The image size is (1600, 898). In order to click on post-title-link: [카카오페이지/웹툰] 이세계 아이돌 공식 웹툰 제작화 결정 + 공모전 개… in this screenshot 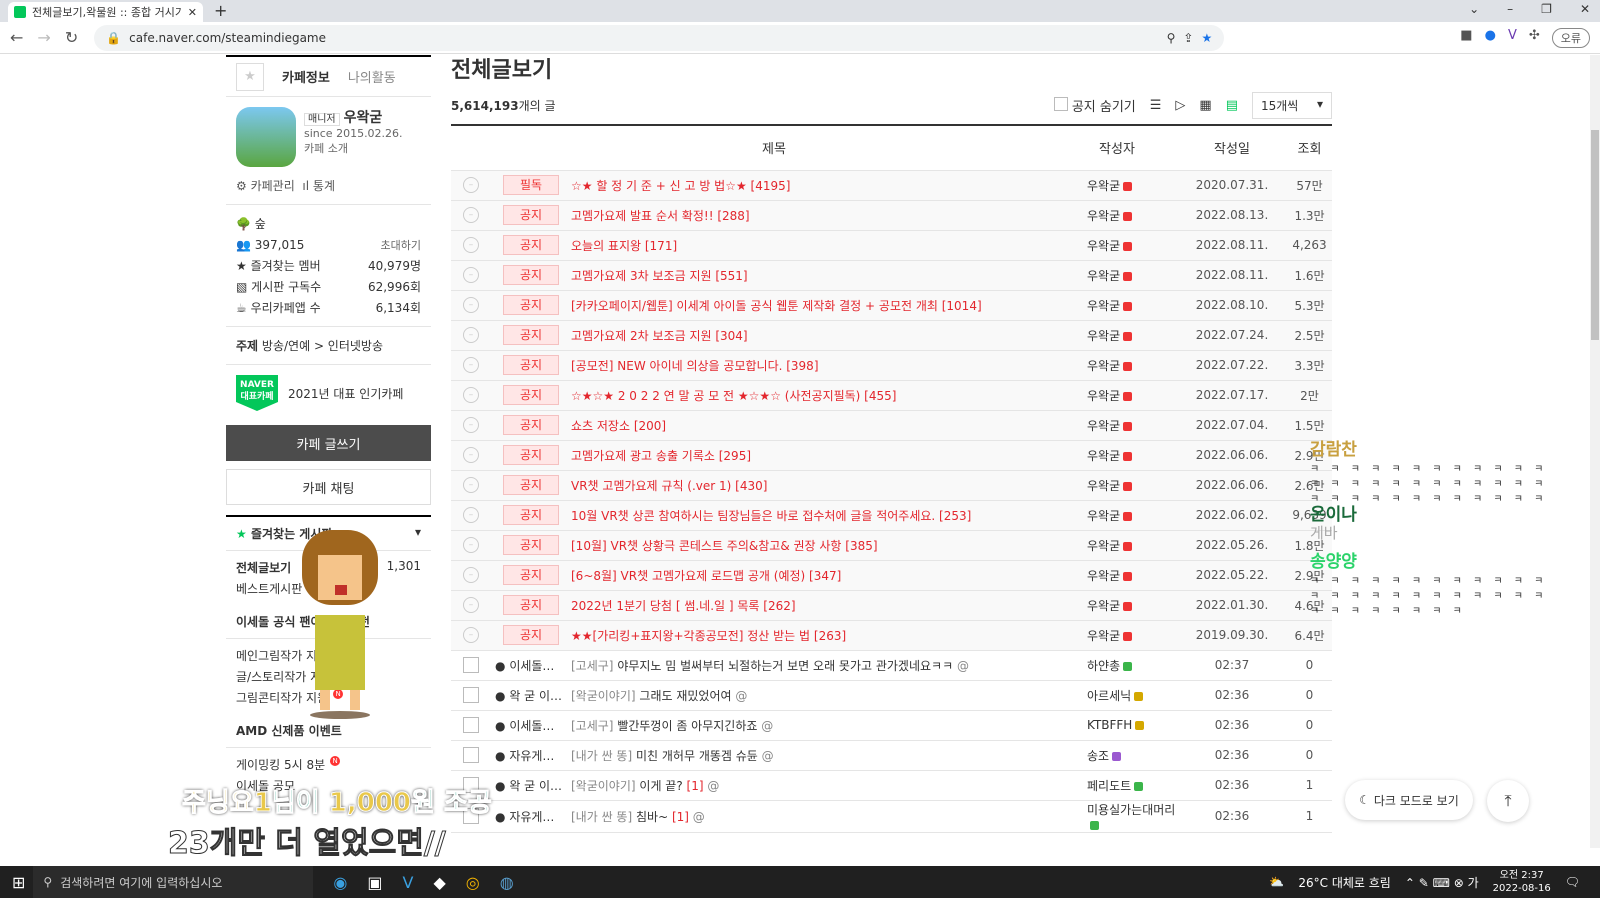, I will do `click(814, 305)`.